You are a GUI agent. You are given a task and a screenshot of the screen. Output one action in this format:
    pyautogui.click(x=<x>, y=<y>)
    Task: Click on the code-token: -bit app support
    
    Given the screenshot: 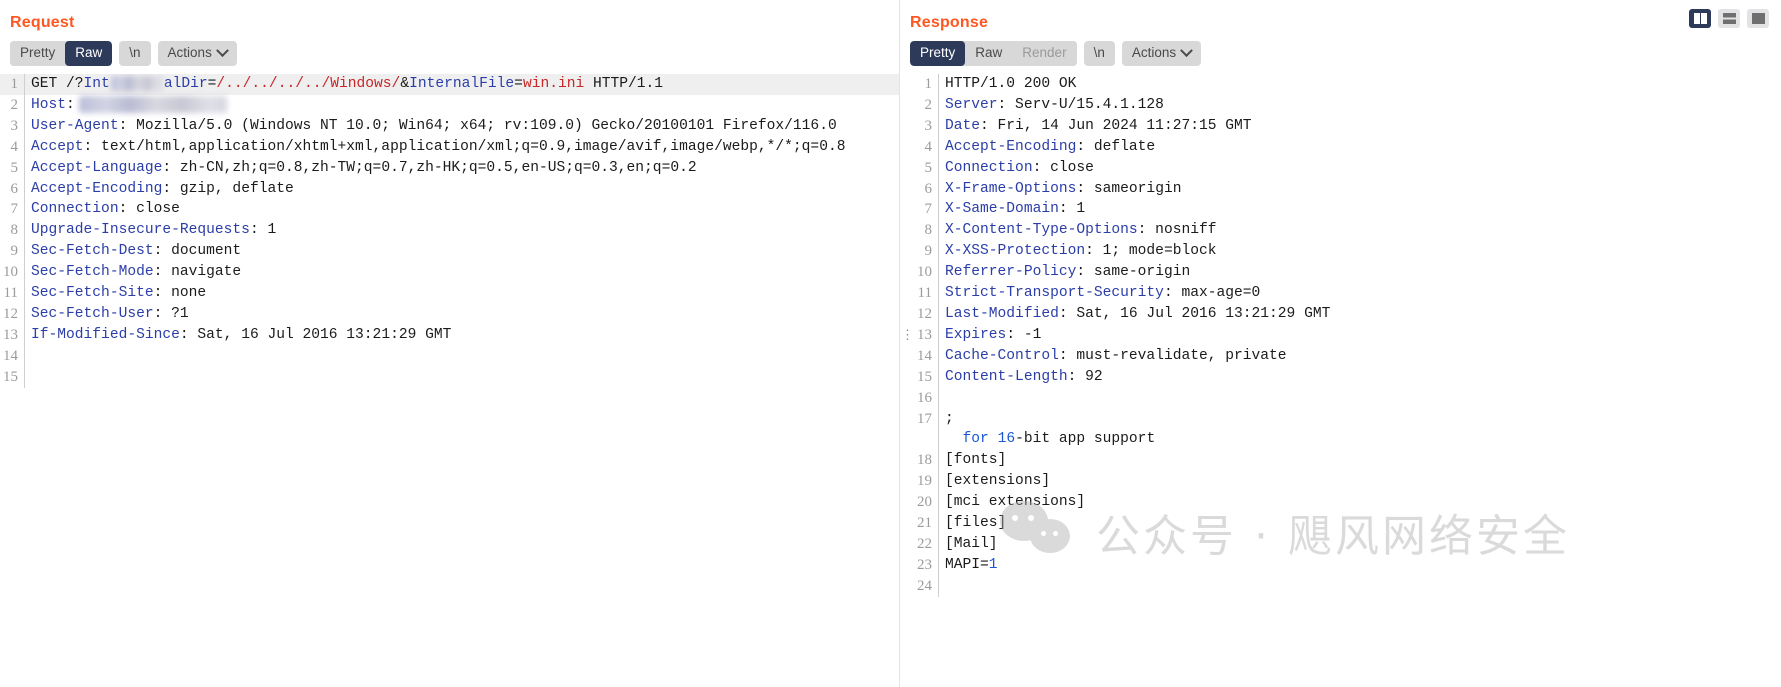 What is the action you would take?
    pyautogui.click(x=1085, y=439)
    